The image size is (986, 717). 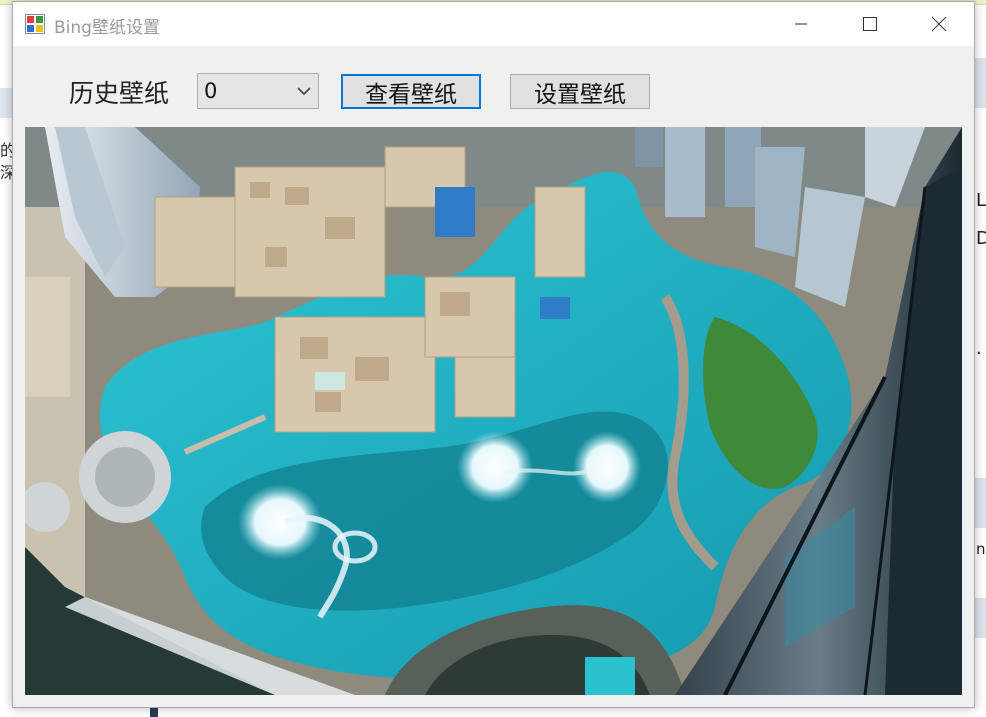 What do you see at coordinates (981, 200) in the screenshot?
I see `background-glyph: L` at bounding box center [981, 200].